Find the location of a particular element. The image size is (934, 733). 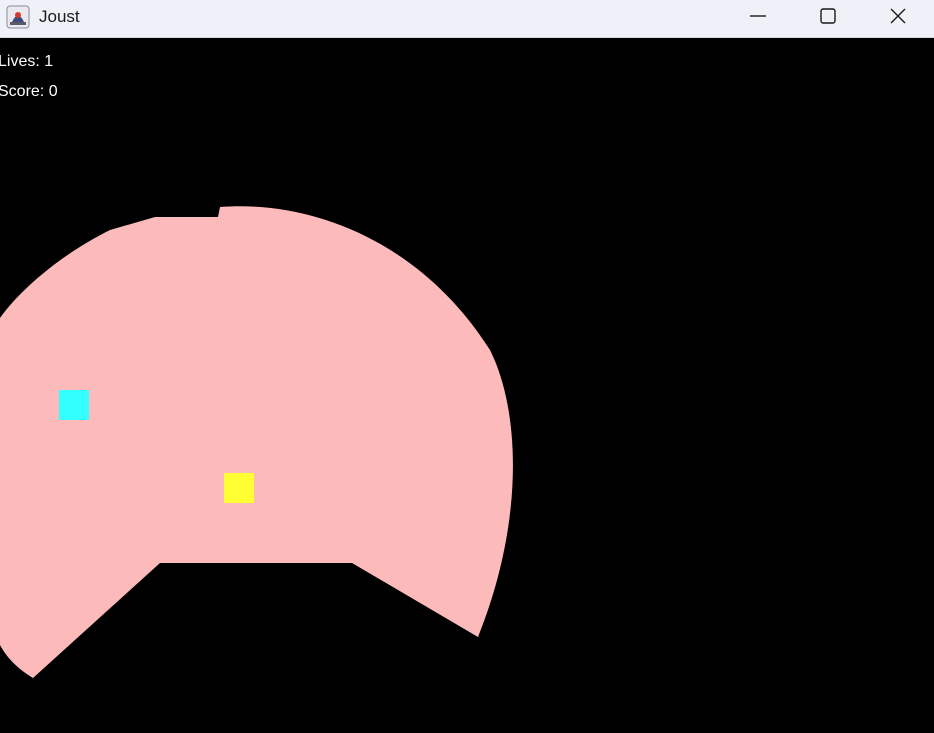

maximize-button is located at coordinates (828, 16).